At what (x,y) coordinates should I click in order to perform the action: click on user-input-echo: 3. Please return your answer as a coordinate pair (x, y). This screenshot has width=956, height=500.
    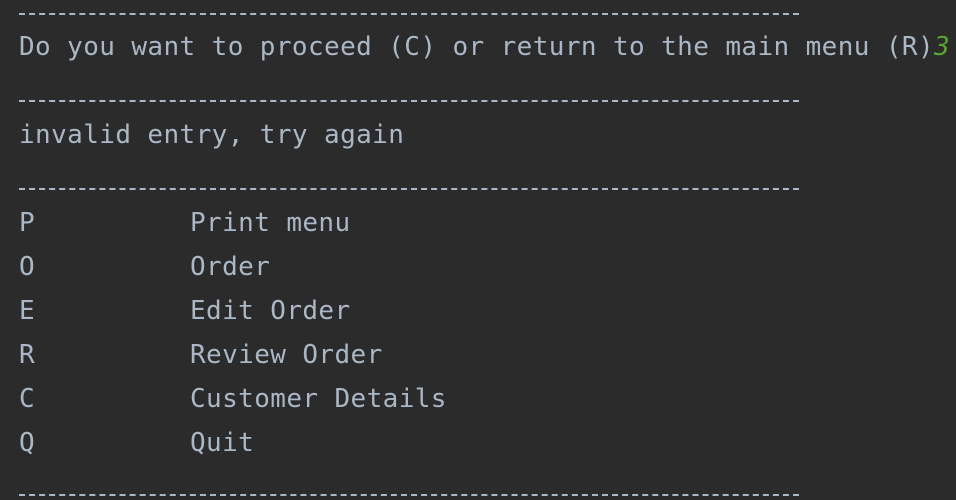
    Looking at the image, I should click on (942, 47).